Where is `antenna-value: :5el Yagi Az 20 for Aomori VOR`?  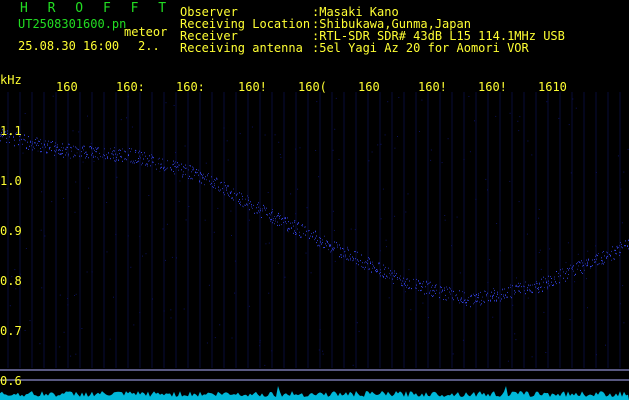 antenna-value: :5el Yagi Az 20 for Aomori VOR is located at coordinates (420, 48).